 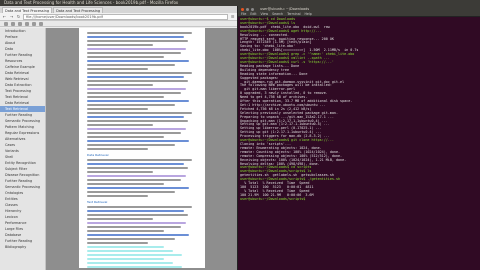 What do you see at coordinates (118, 24) in the screenshot?
I see `pdf-toolbar` at bounding box center [118, 24].